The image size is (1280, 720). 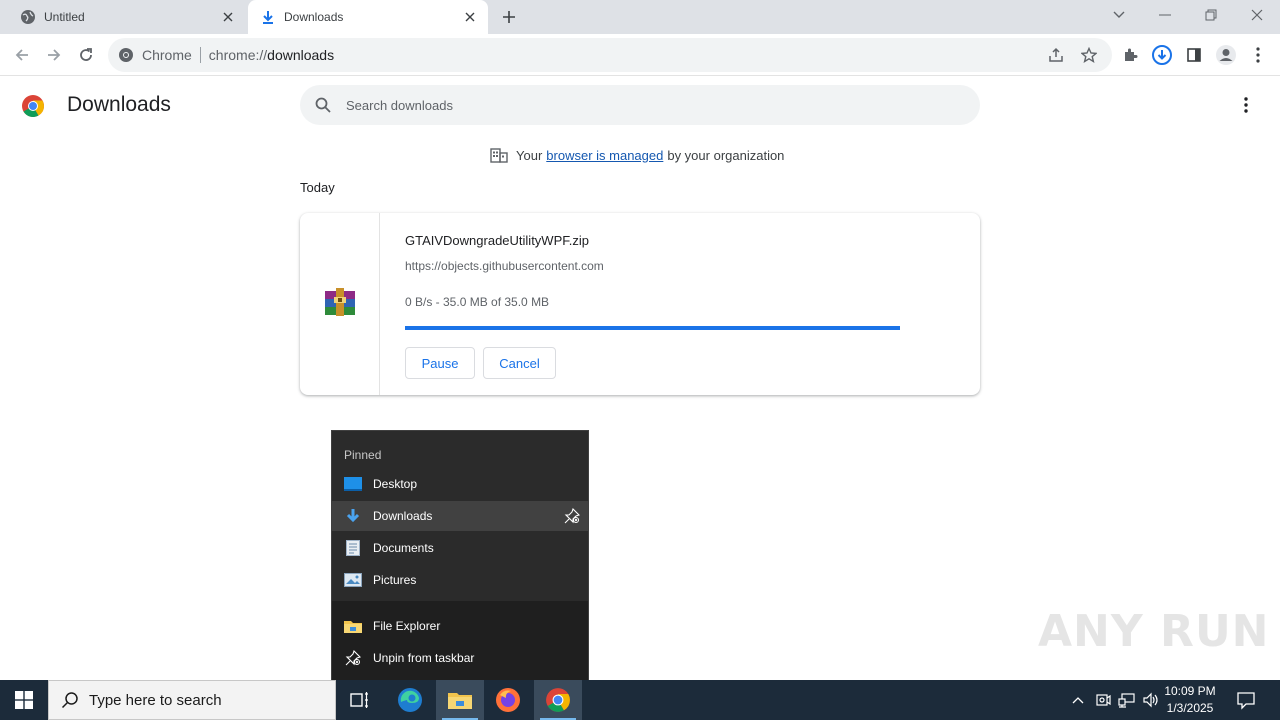 I want to click on download-icon, so click(x=268, y=17).